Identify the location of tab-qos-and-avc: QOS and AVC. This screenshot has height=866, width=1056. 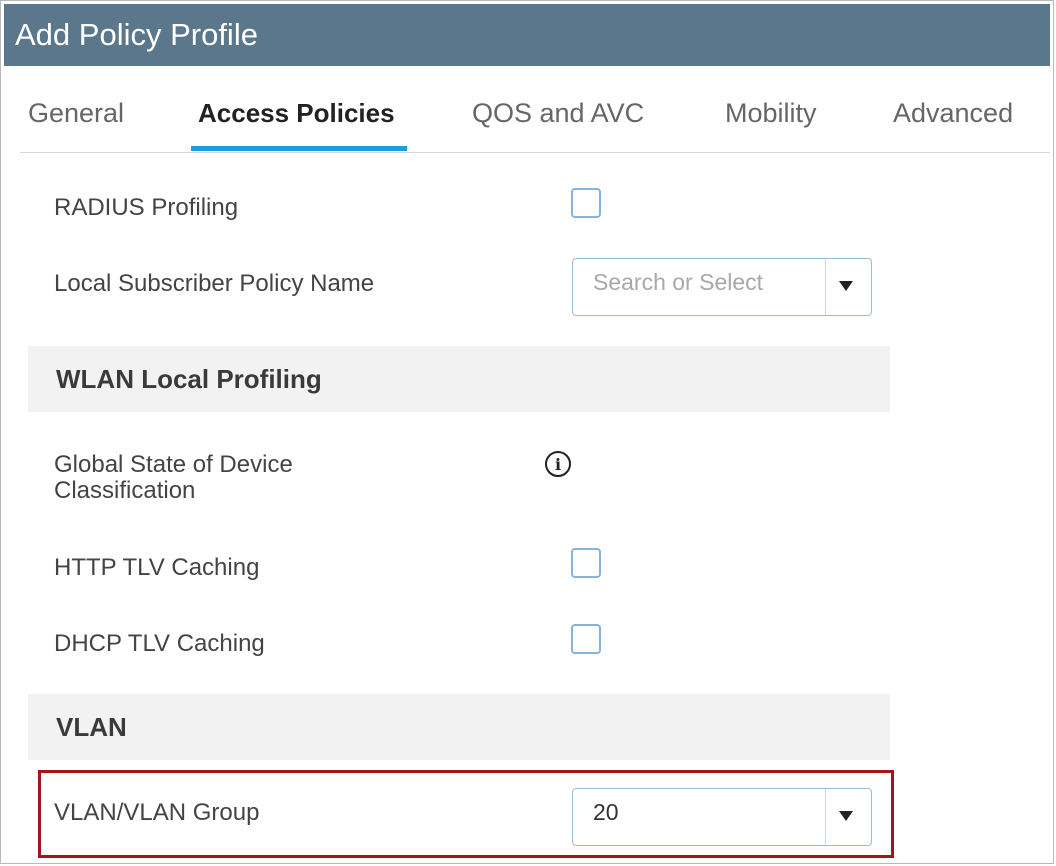
(558, 113).